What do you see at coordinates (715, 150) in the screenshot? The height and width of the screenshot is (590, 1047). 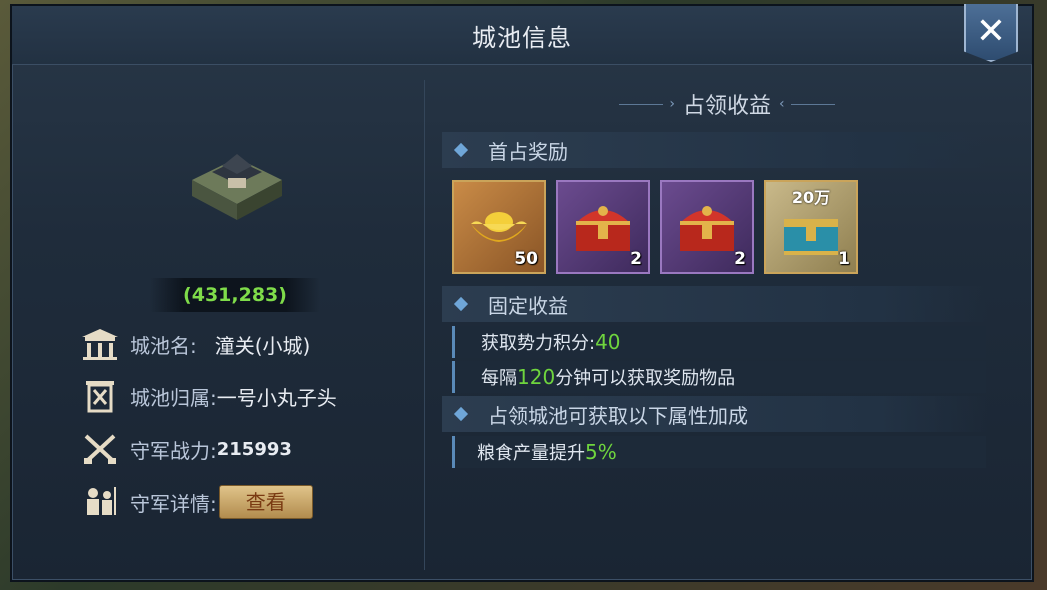 I see `first-occupy-header: 首占奖励` at bounding box center [715, 150].